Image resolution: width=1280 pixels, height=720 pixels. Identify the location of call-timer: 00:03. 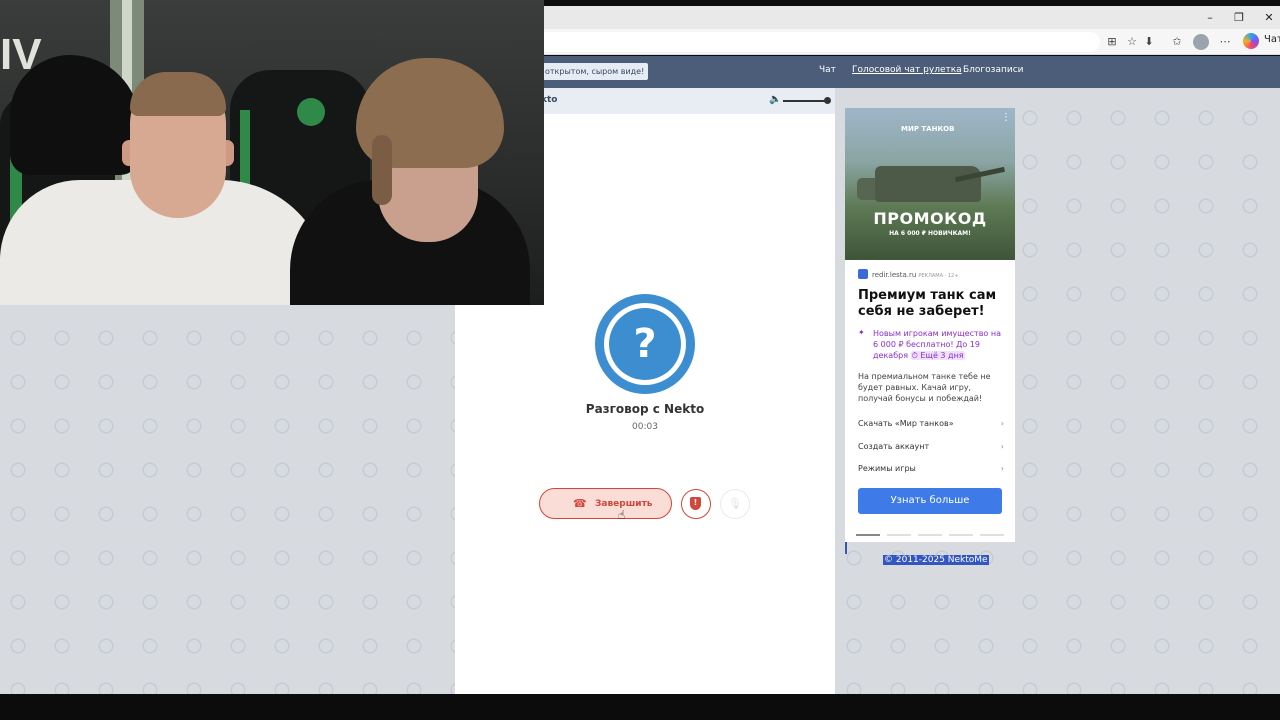
(645, 427).